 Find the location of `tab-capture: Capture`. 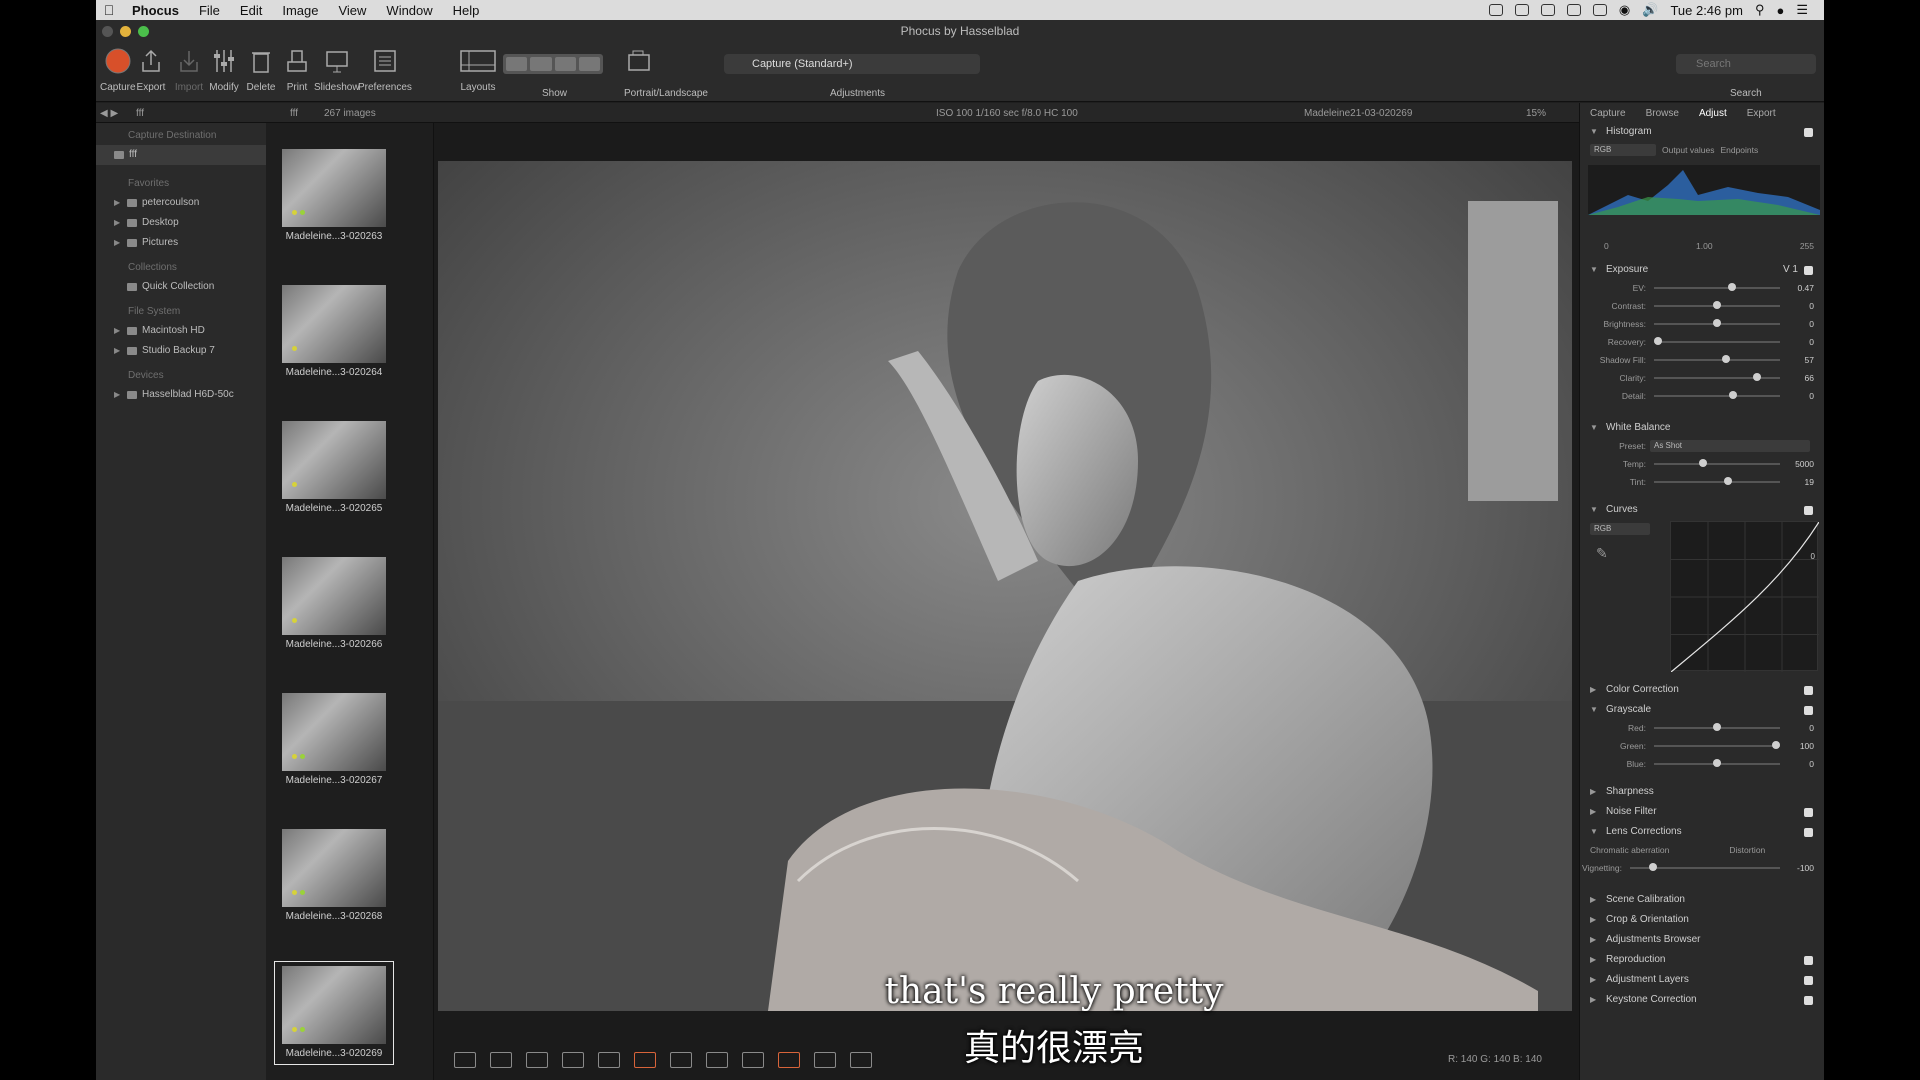

tab-capture: Capture is located at coordinates (1608, 113).